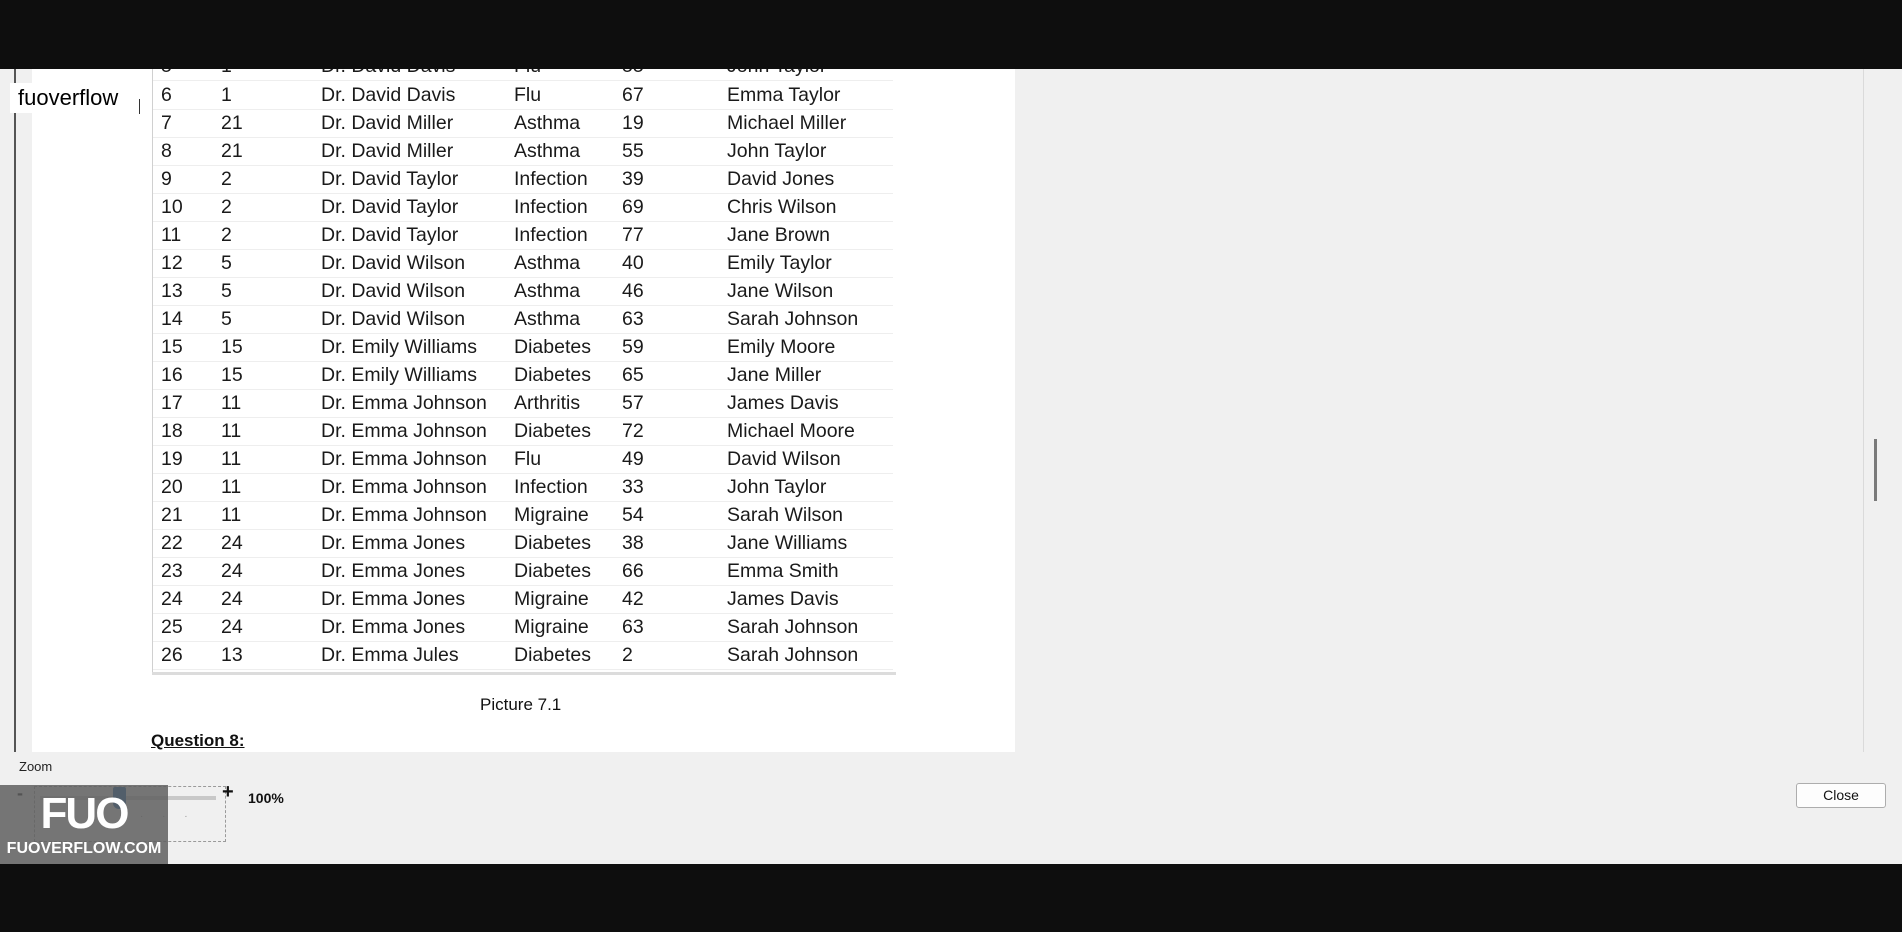 This screenshot has width=1902, height=932. What do you see at coordinates (633, 291) in the screenshot?
I see `age-cell: 46` at bounding box center [633, 291].